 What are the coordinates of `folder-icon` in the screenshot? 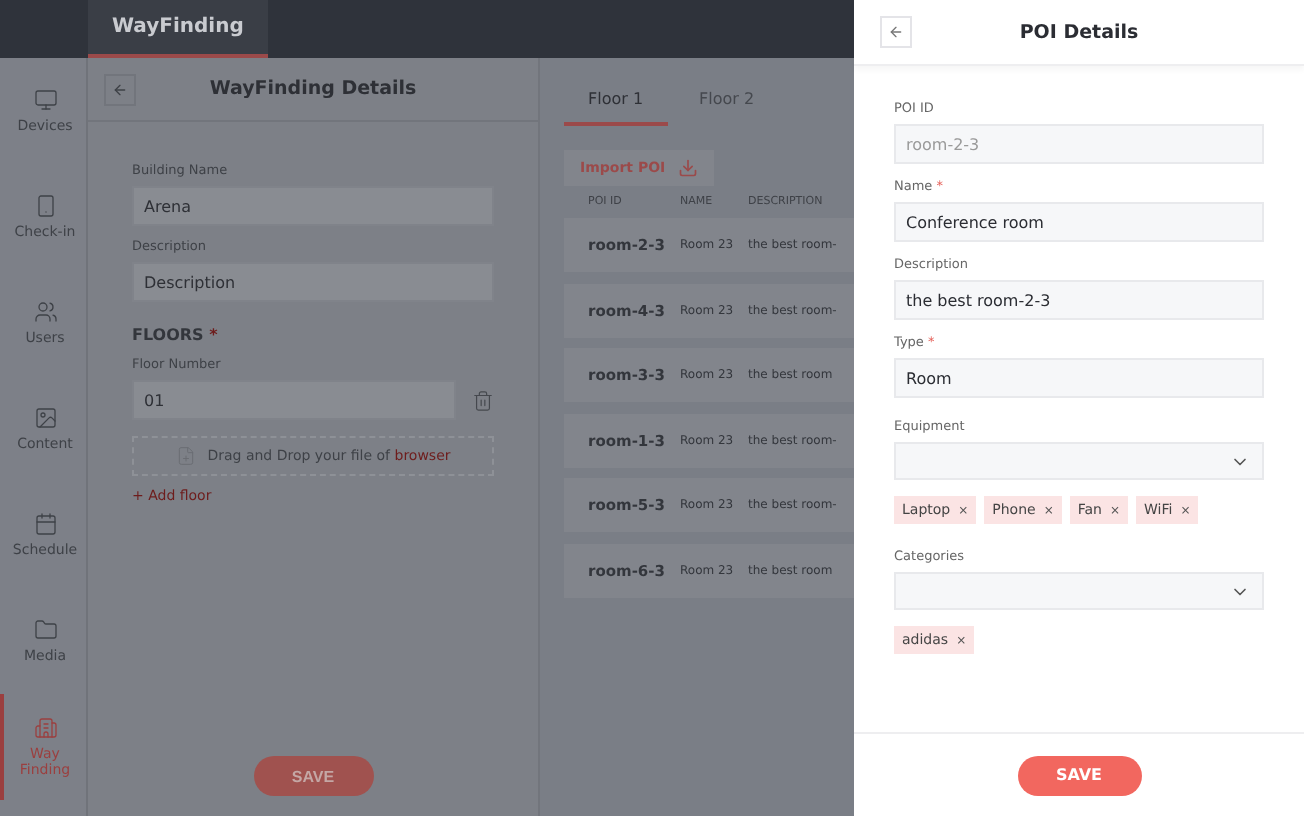 It's located at (45, 630).